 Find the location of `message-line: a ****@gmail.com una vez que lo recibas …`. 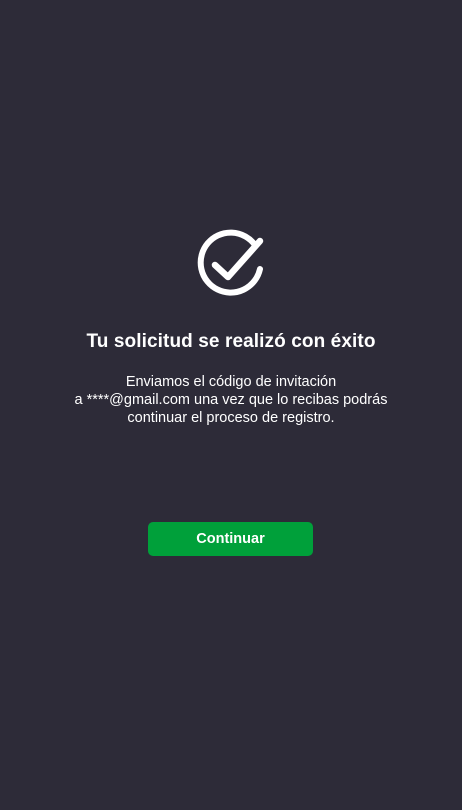

message-line: a ****@gmail.com una vez que lo recibas … is located at coordinates (231, 400).